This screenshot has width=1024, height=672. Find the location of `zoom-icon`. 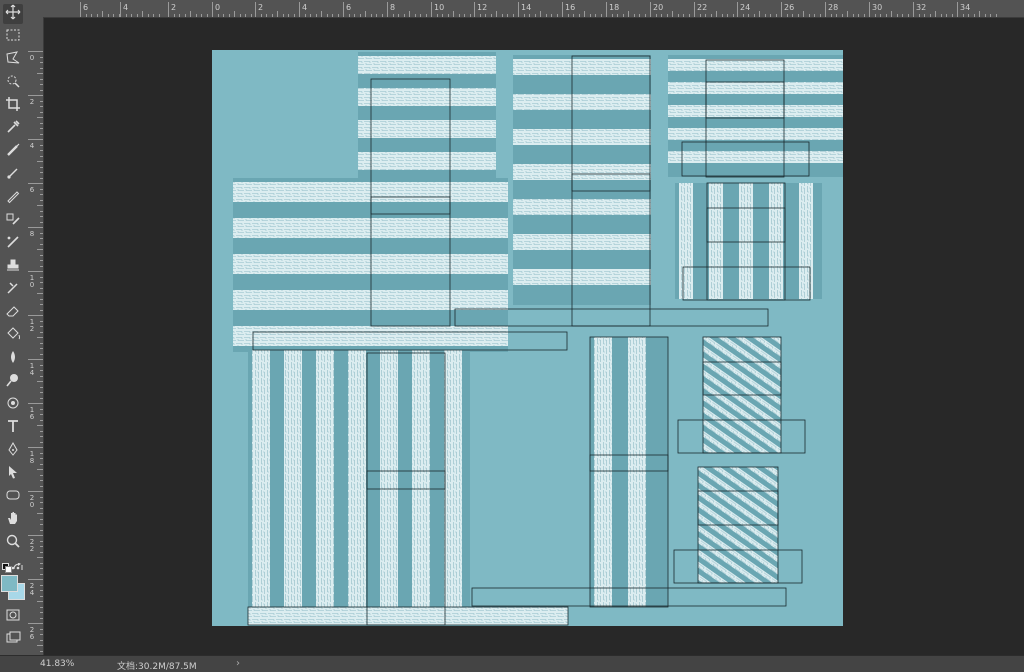

zoom-icon is located at coordinates (13, 543).